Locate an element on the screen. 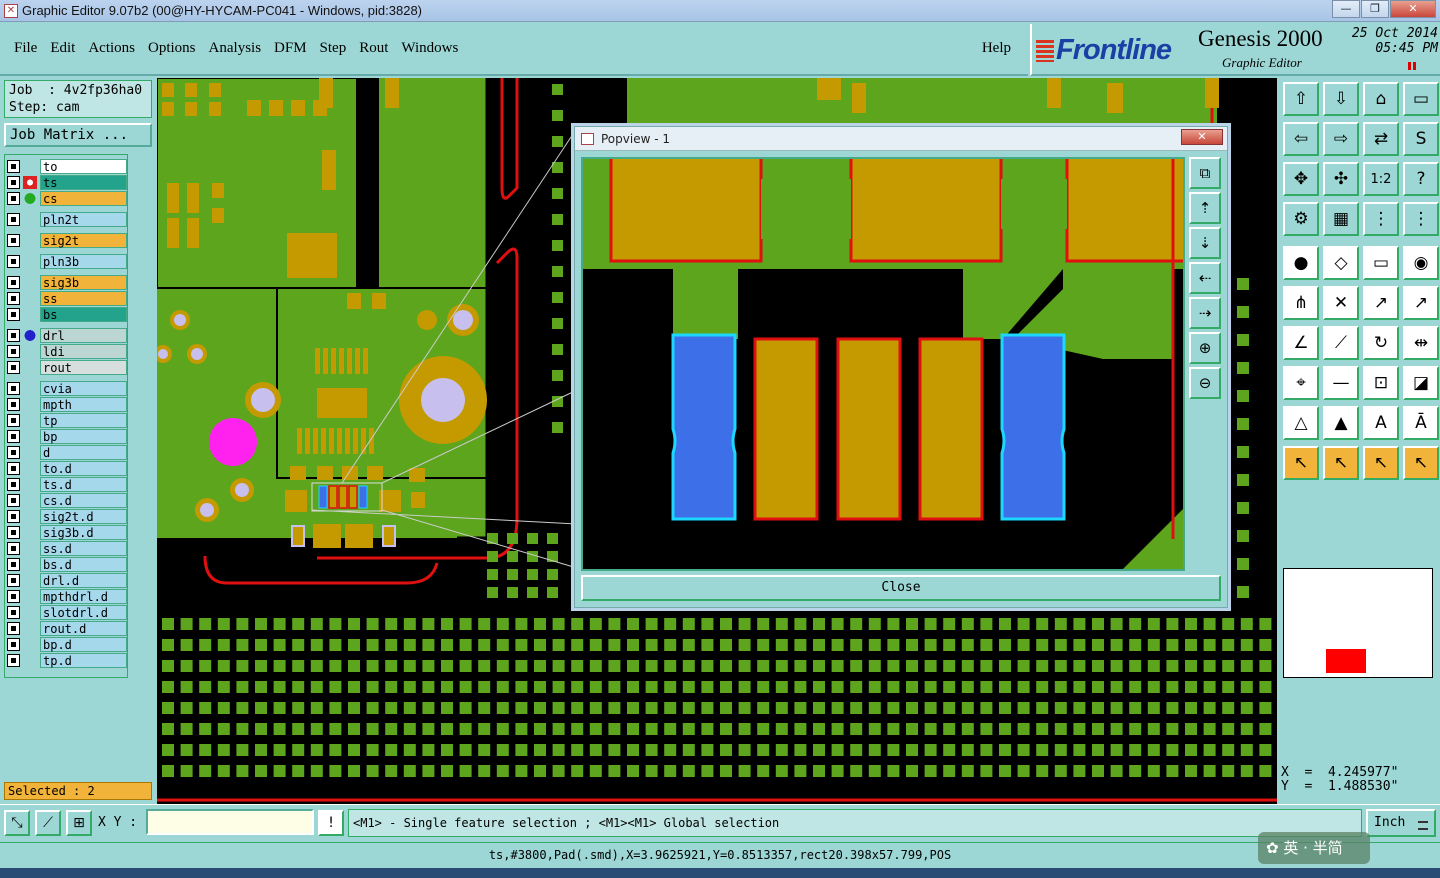 The height and width of the screenshot is (878, 1440). layer-row-pln2t: pln2t is located at coordinates (67, 219).